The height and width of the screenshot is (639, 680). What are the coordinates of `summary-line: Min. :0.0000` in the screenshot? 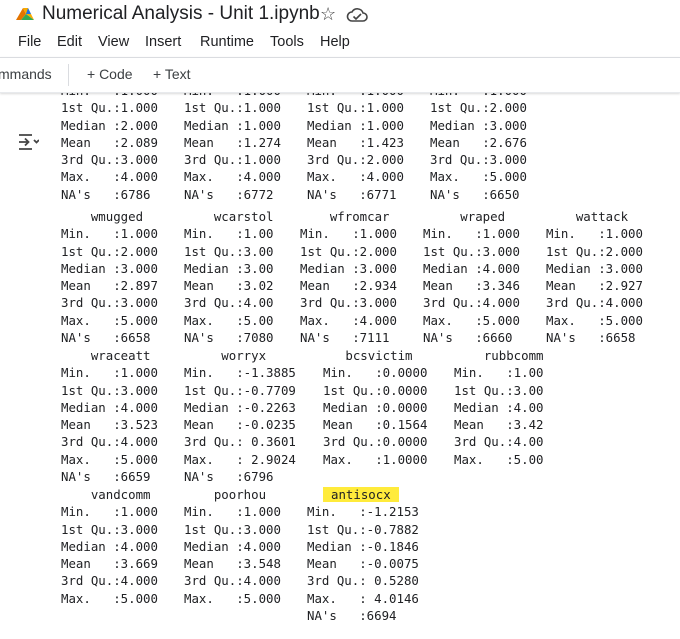 It's located at (375, 373).